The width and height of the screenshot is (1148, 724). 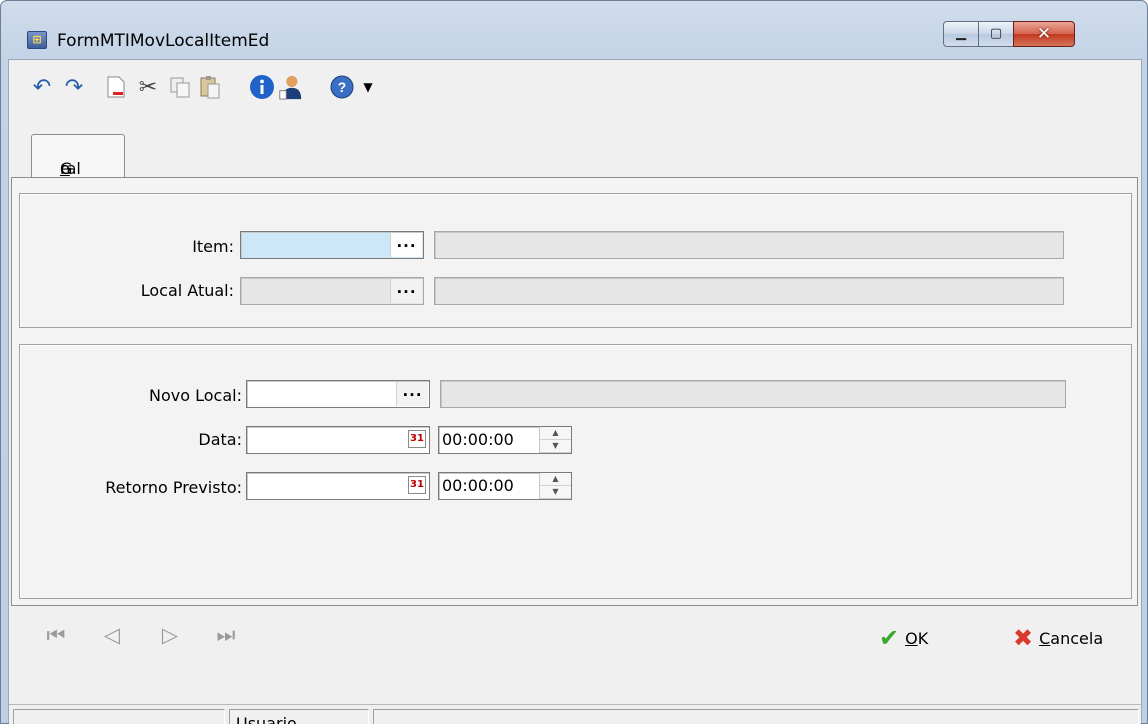 What do you see at coordinates (889, 638) in the screenshot?
I see `check-icon: ✔` at bounding box center [889, 638].